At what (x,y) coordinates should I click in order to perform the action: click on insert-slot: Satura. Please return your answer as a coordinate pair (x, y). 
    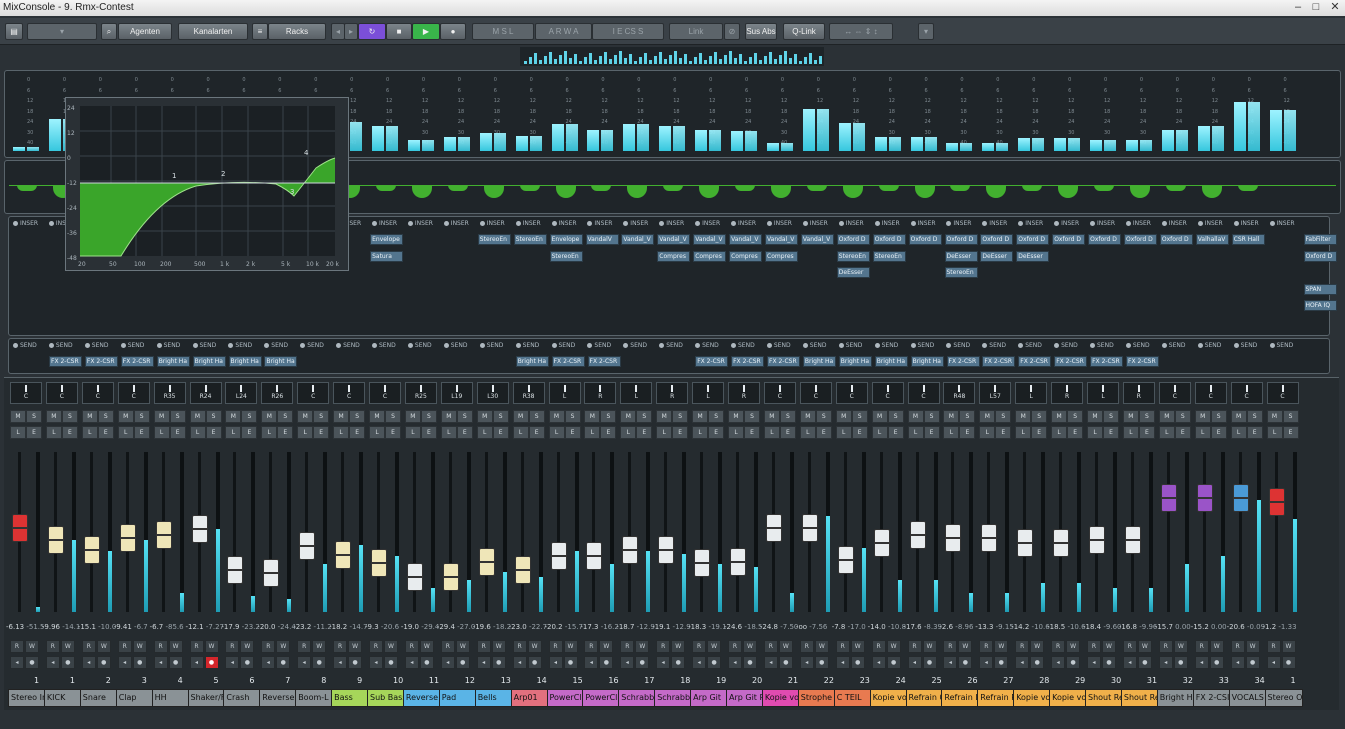
    Looking at the image, I should click on (387, 256).